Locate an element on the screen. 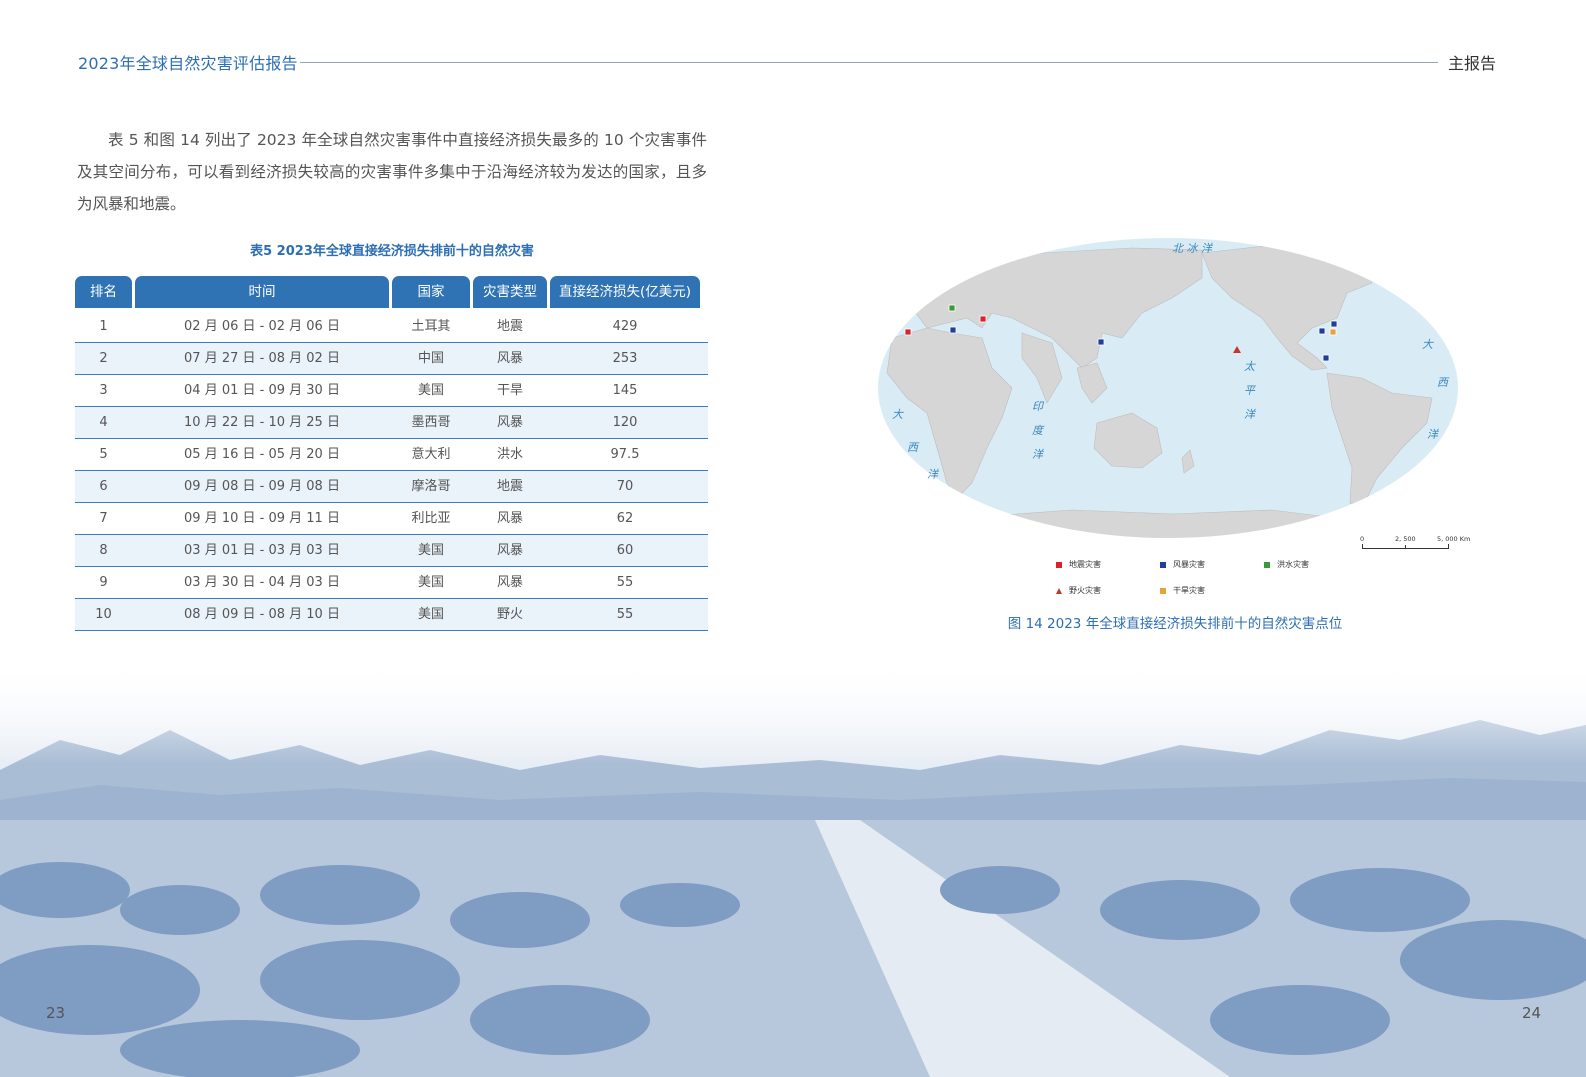 The width and height of the screenshot is (1586, 1077). pacific-ocean-label-2: 平 is located at coordinates (1250, 390).